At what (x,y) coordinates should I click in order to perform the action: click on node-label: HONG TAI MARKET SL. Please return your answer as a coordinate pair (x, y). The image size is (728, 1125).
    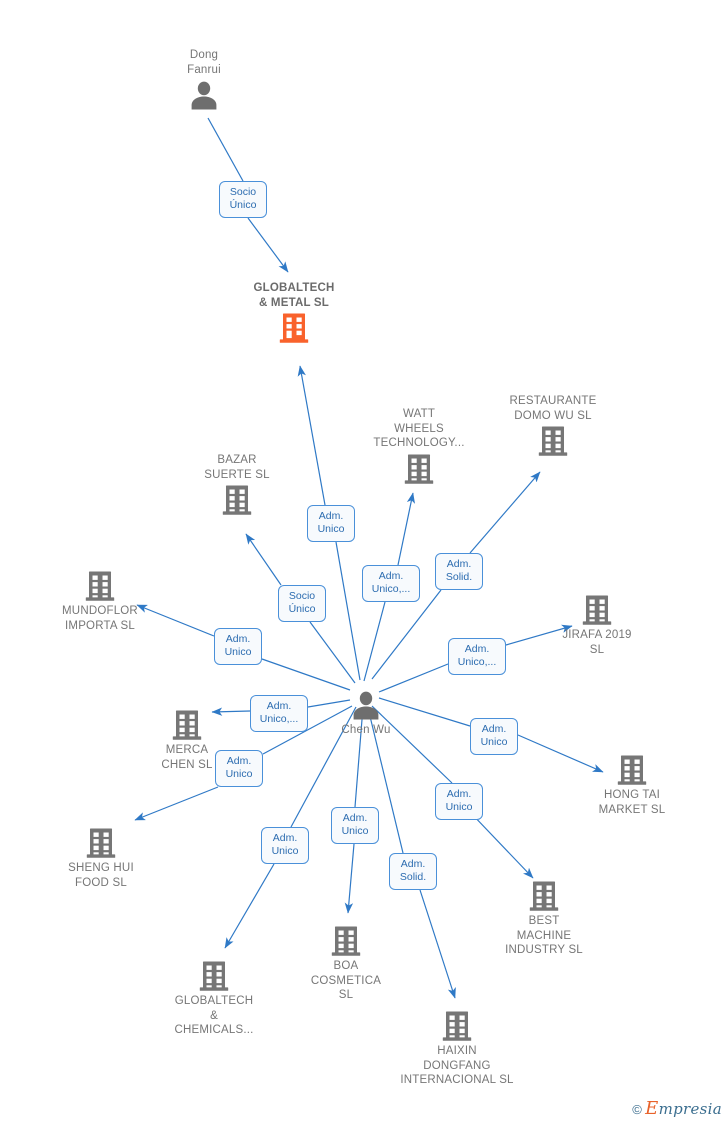
    Looking at the image, I should click on (632, 802).